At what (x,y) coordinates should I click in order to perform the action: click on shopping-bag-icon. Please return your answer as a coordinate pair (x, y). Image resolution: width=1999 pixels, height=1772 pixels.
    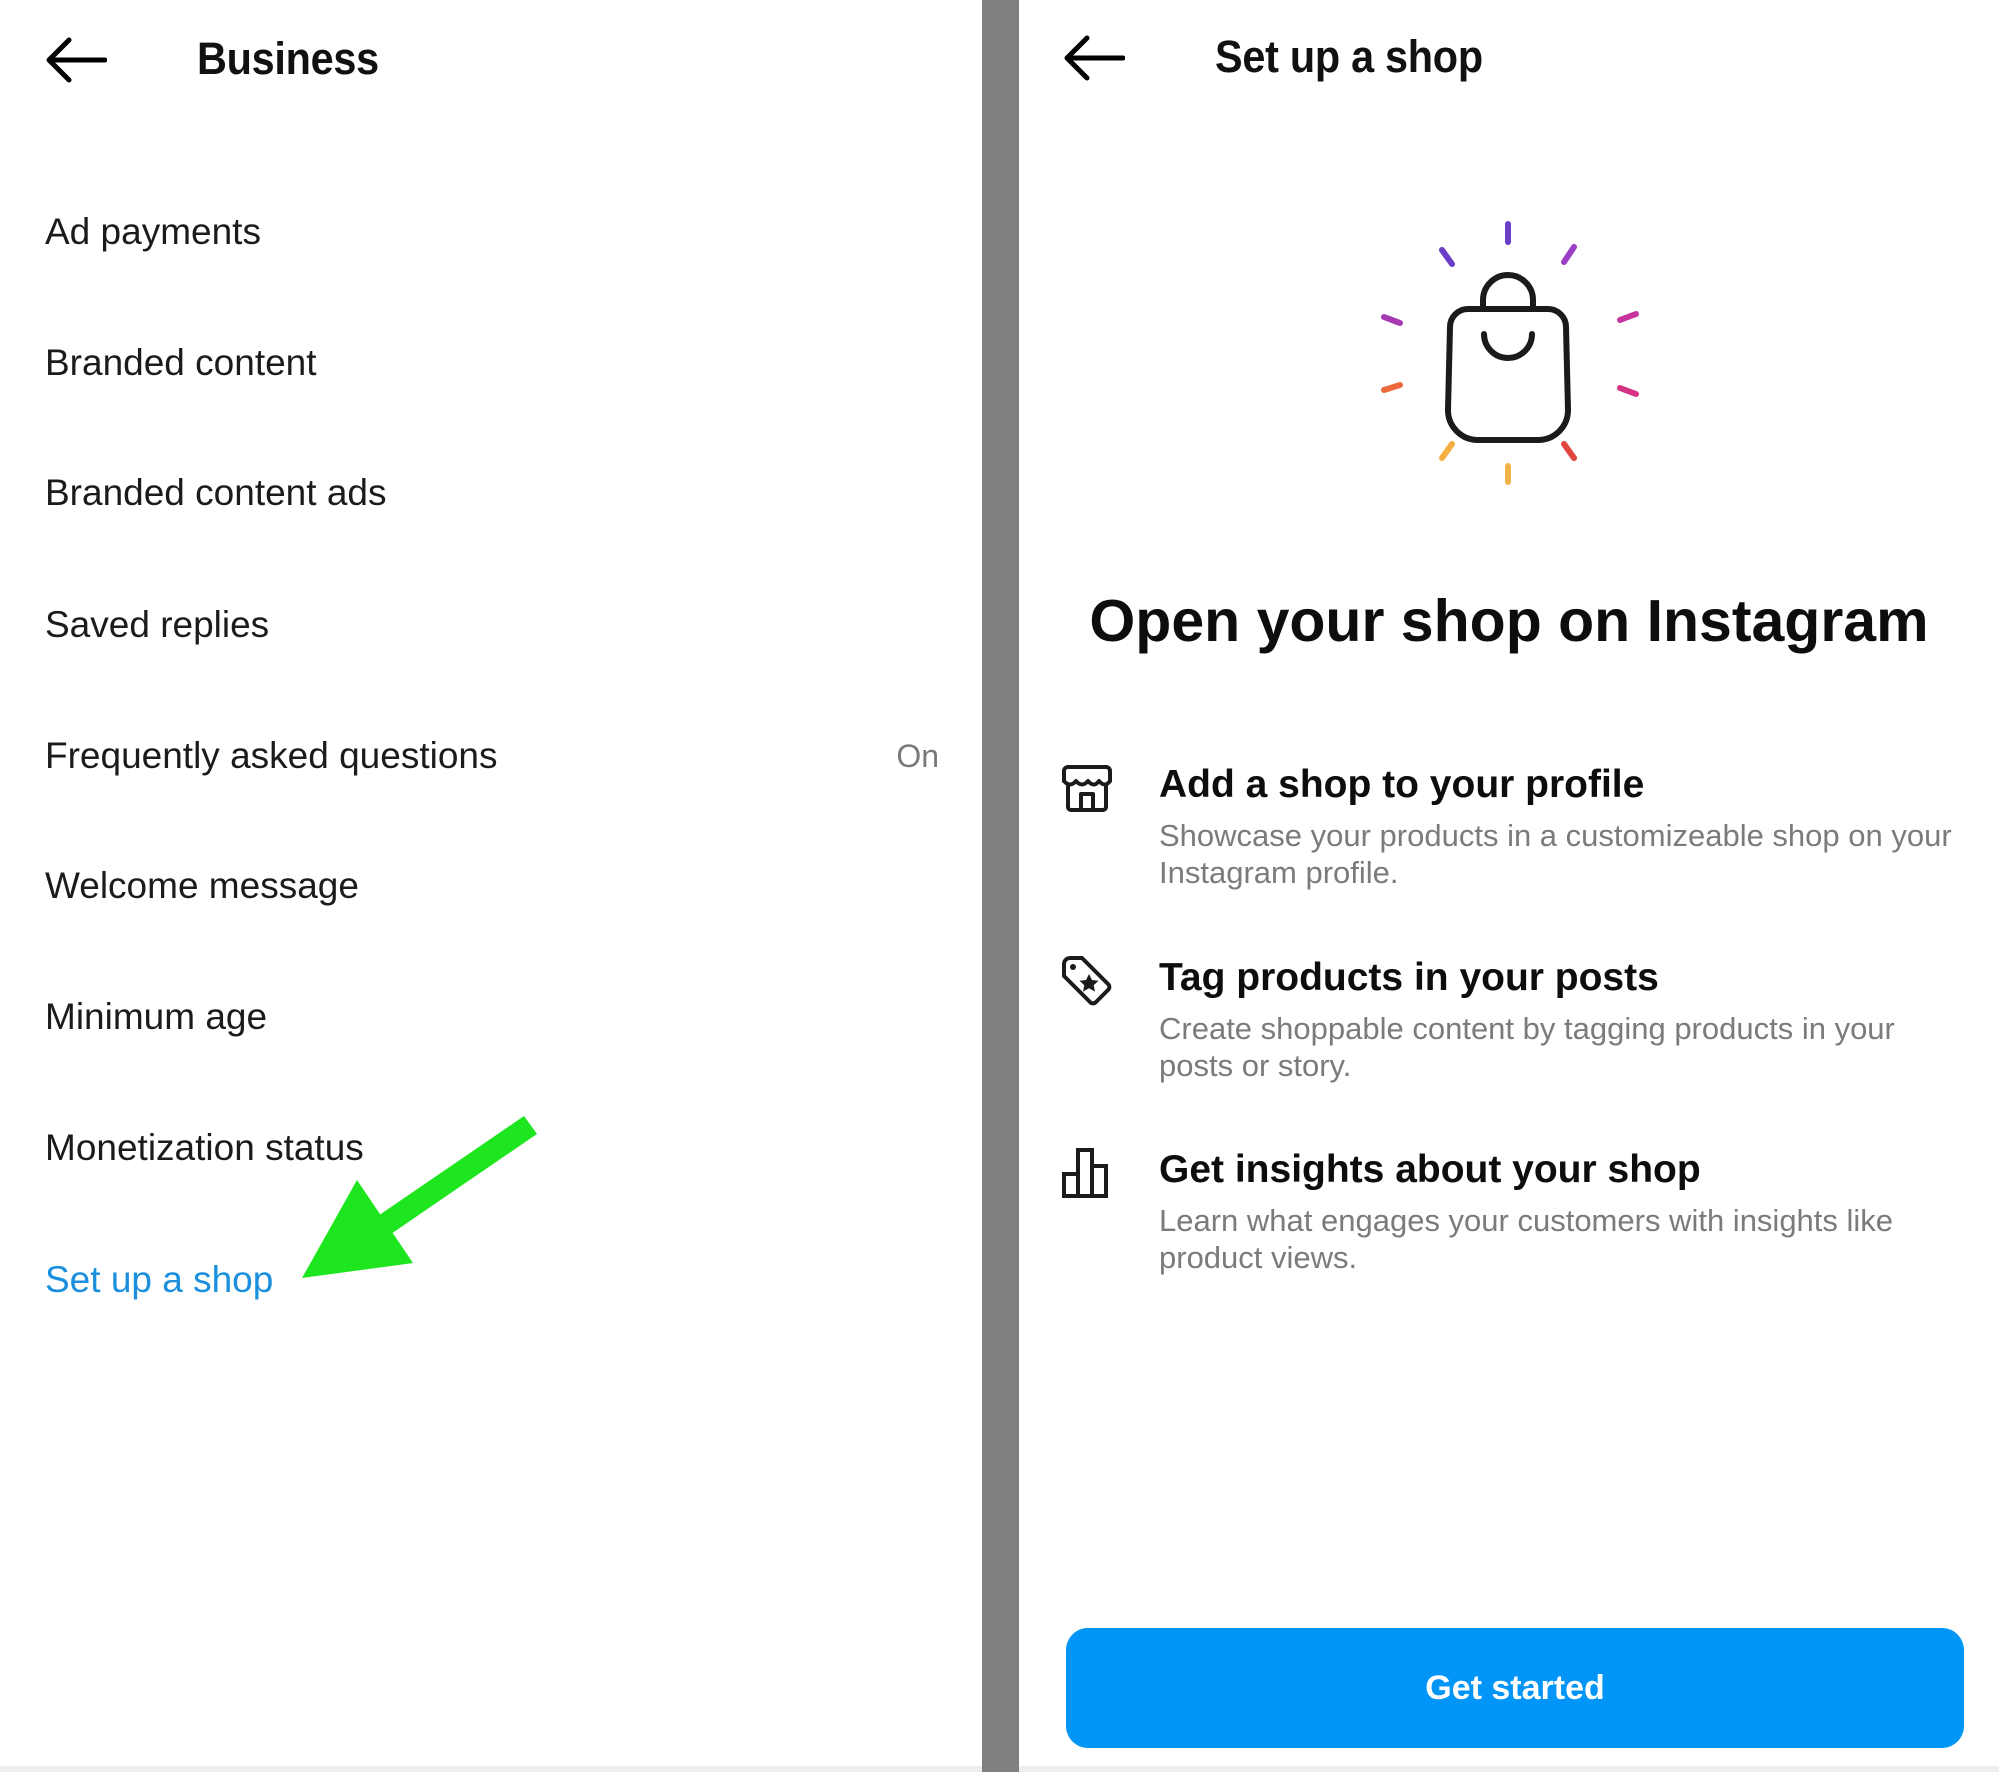
    Looking at the image, I should click on (1510, 353).